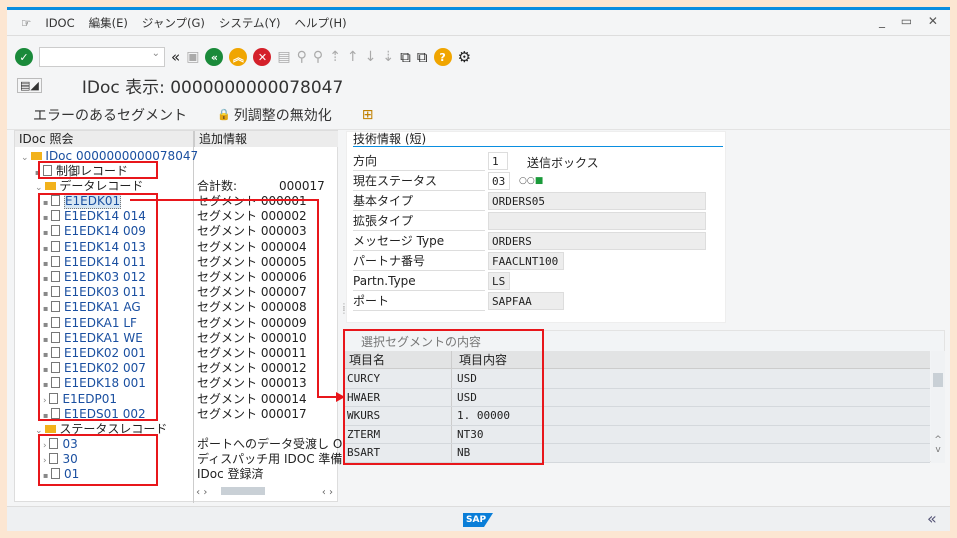 The image size is (957, 538). I want to click on status-bar: SAP «, so click(478, 518).